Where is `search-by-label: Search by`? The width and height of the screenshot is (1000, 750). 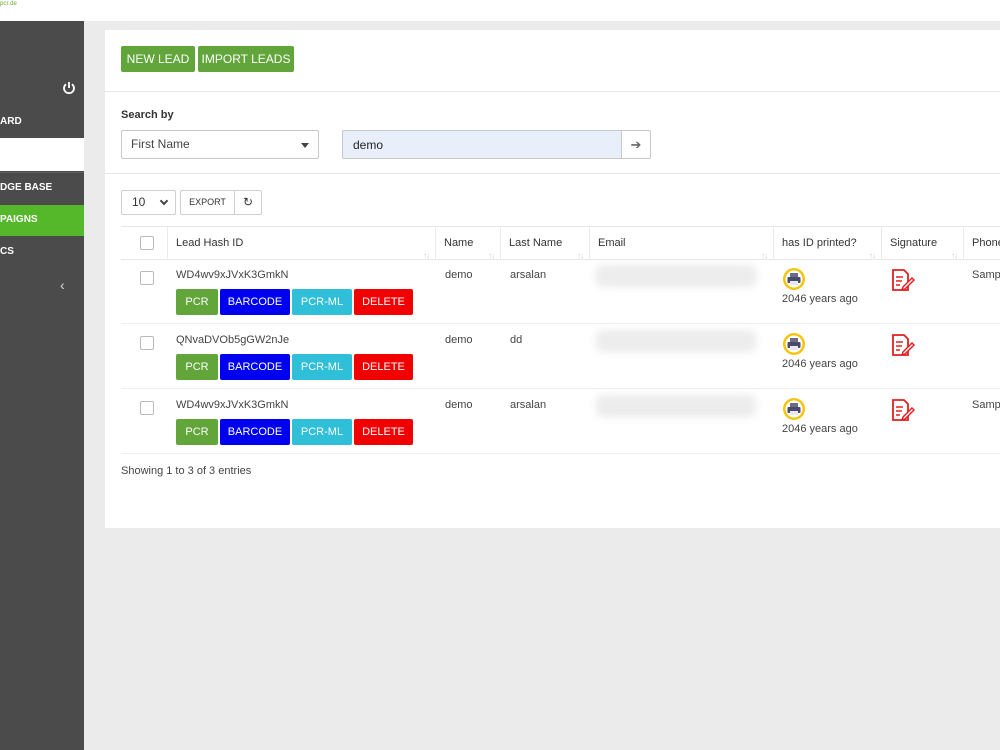 search-by-label: Search by is located at coordinates (147, 115).